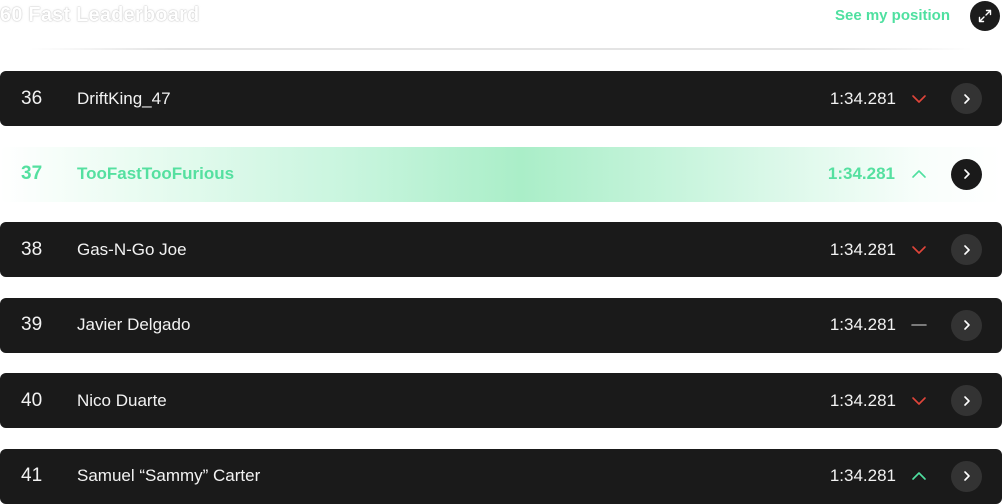  Describe the element at coordinates (32, 98) in the screenshot. I see `rank-number: 36` at that location.